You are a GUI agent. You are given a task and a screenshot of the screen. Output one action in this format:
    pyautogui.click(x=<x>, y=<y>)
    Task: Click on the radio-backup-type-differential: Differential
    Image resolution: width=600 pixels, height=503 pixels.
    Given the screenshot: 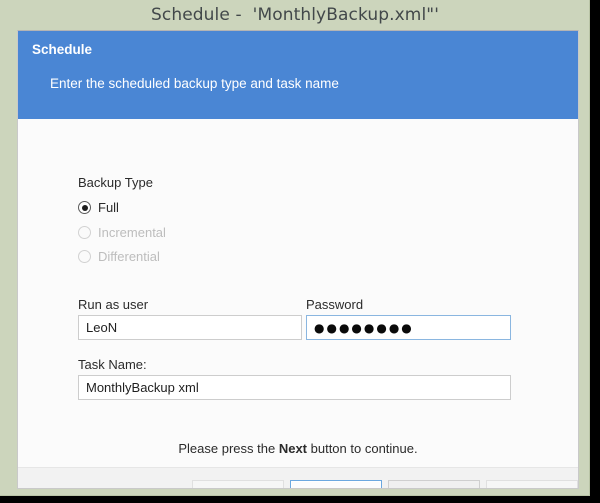 What is the action you would take?
    pyautogui.click(x=119, y=256)
    